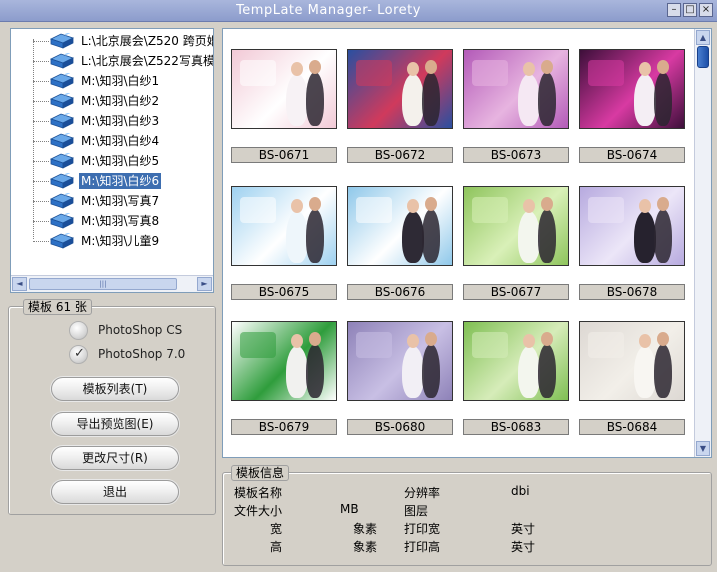 Image resolution: width=717 pixels, height=572 pixels. What do you see at coordinates (19, 284) in the screenshot?
I see `scroll-left-button: ◄` at bounding box center [19, 284].